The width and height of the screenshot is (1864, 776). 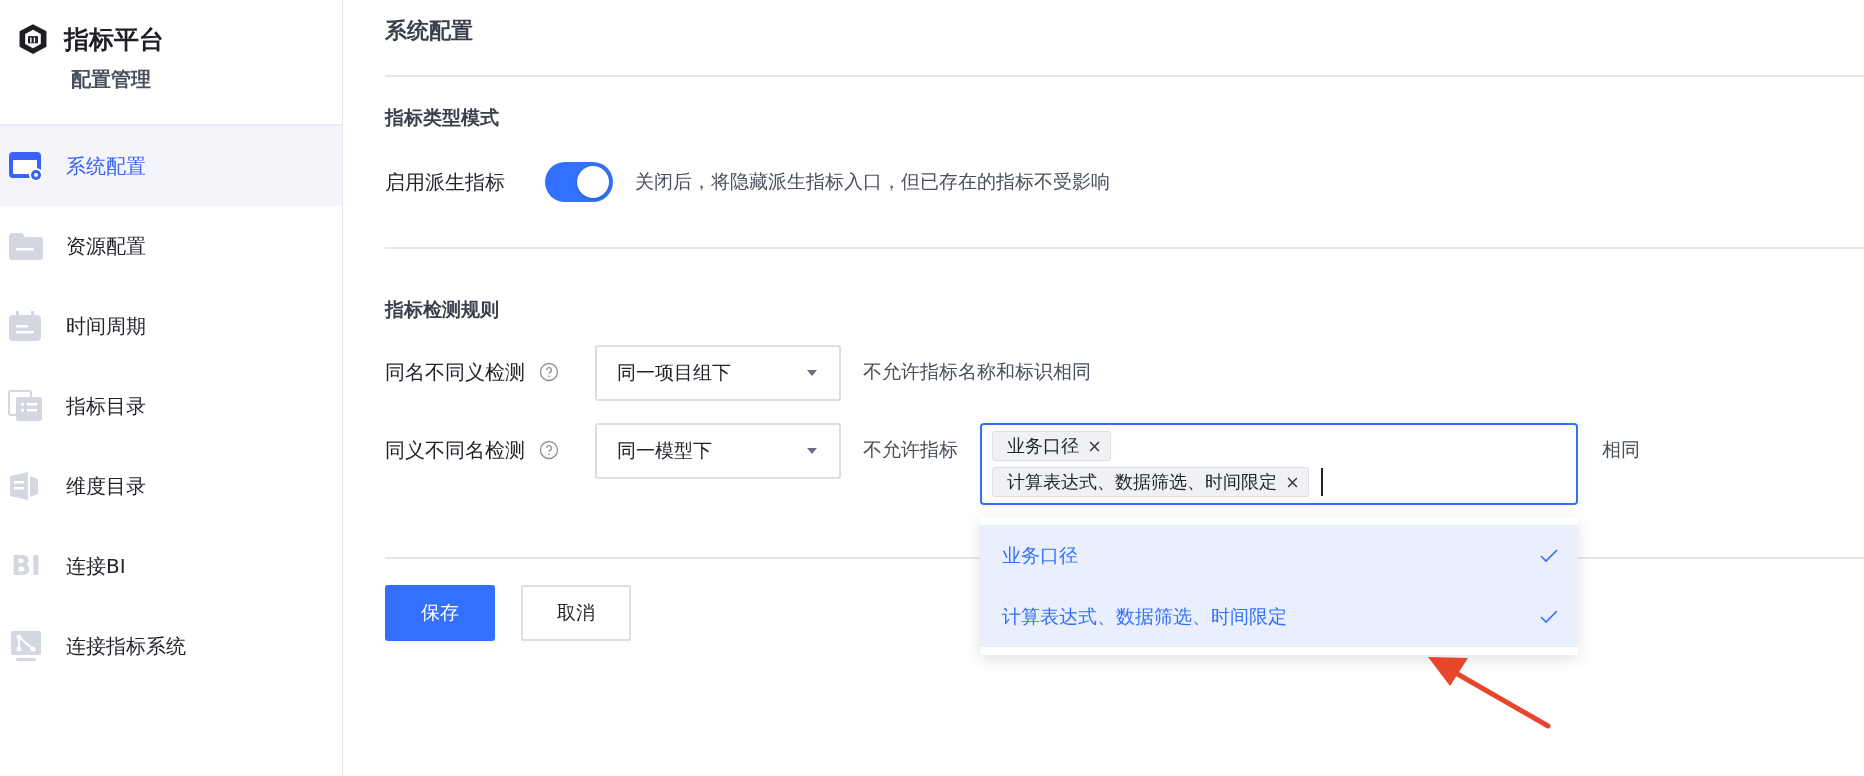 I want to click on field-label: 同义不同名检测, so click(x=455, y=450).